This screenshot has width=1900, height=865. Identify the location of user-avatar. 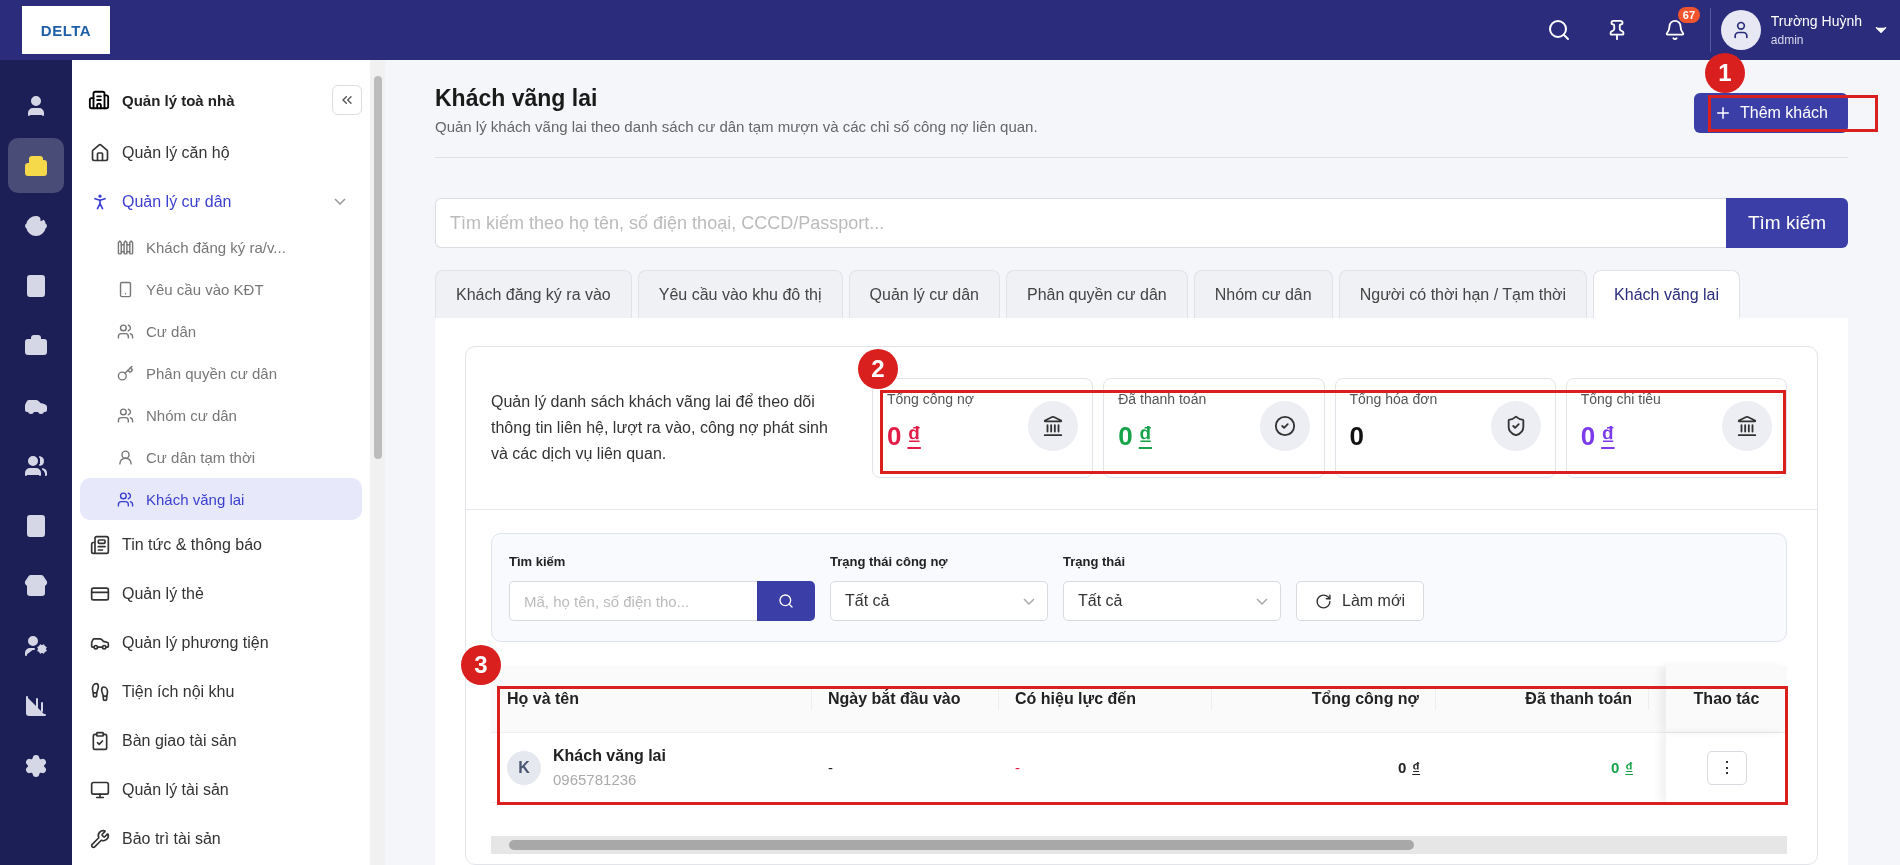
(1740, 30).